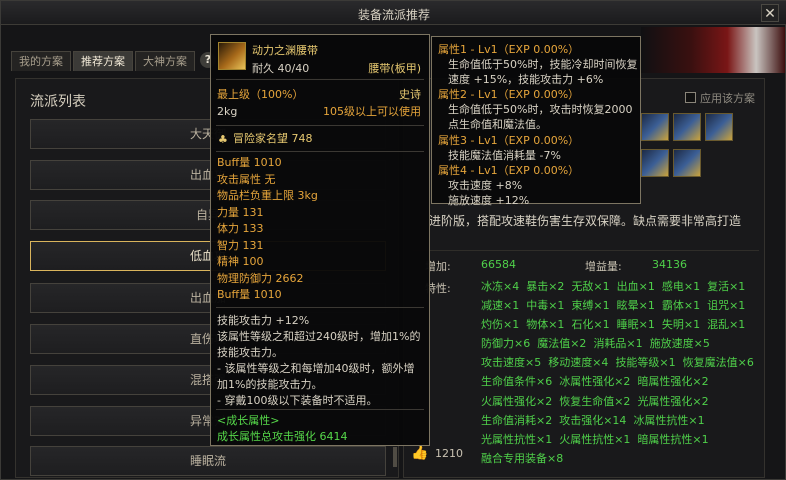 The width and height of the screenshot is (786, 480). I want to click on attribute-line: 攻击速度 +8%, so click(485, 185).